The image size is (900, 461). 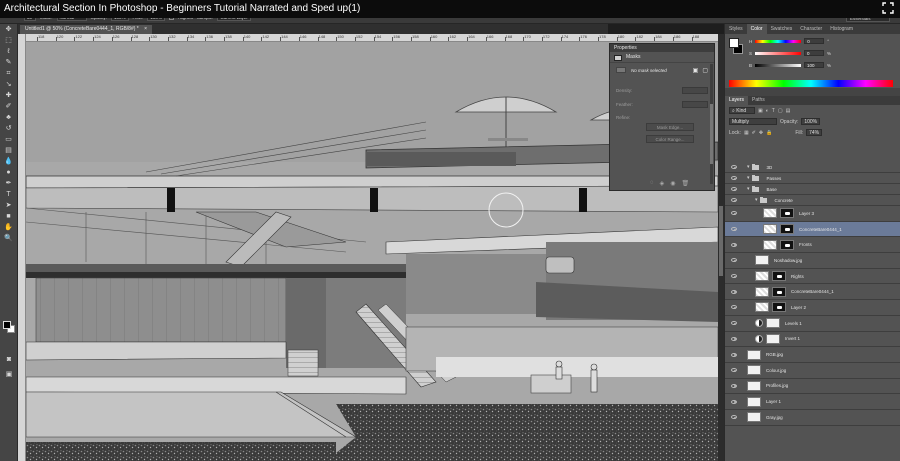 What do you see at coordinates (812, 387) in the screenshot?
I see `layer-row: Profiles.jpg` at bounding box center [812, 387].